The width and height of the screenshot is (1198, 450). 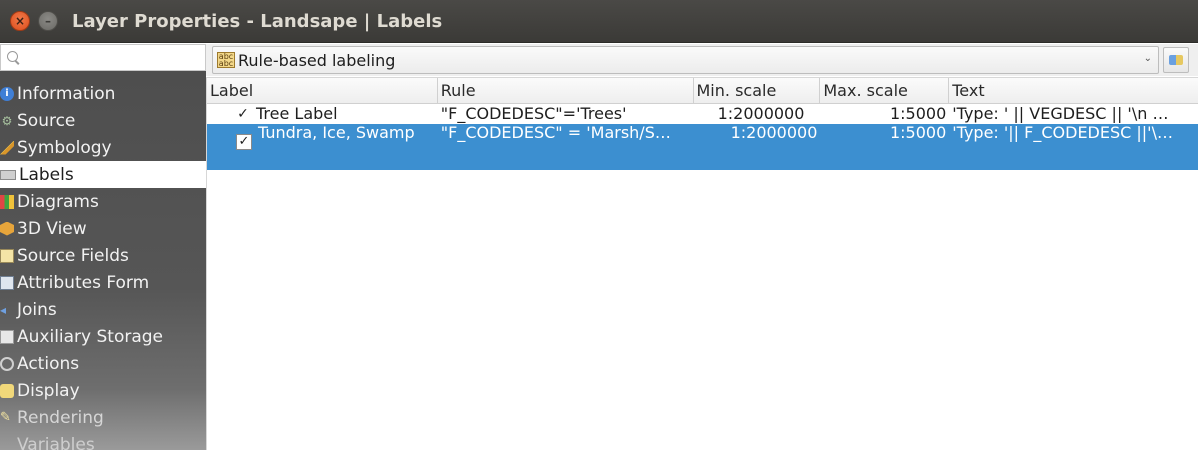 I want to click on symbology-icon, so click(x=7, y=147).